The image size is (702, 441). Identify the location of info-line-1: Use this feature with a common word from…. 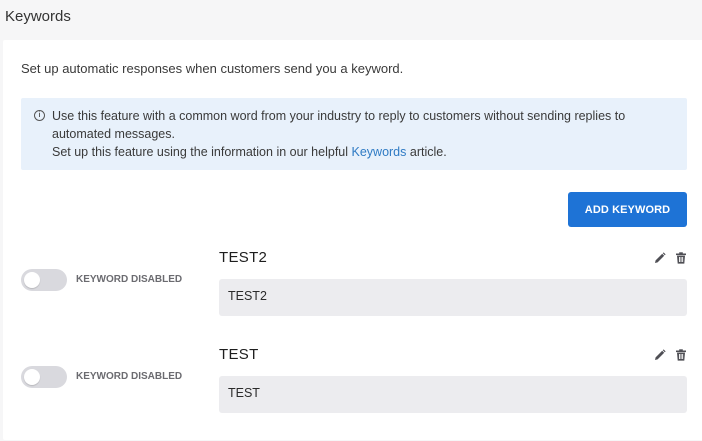
(339, 125).